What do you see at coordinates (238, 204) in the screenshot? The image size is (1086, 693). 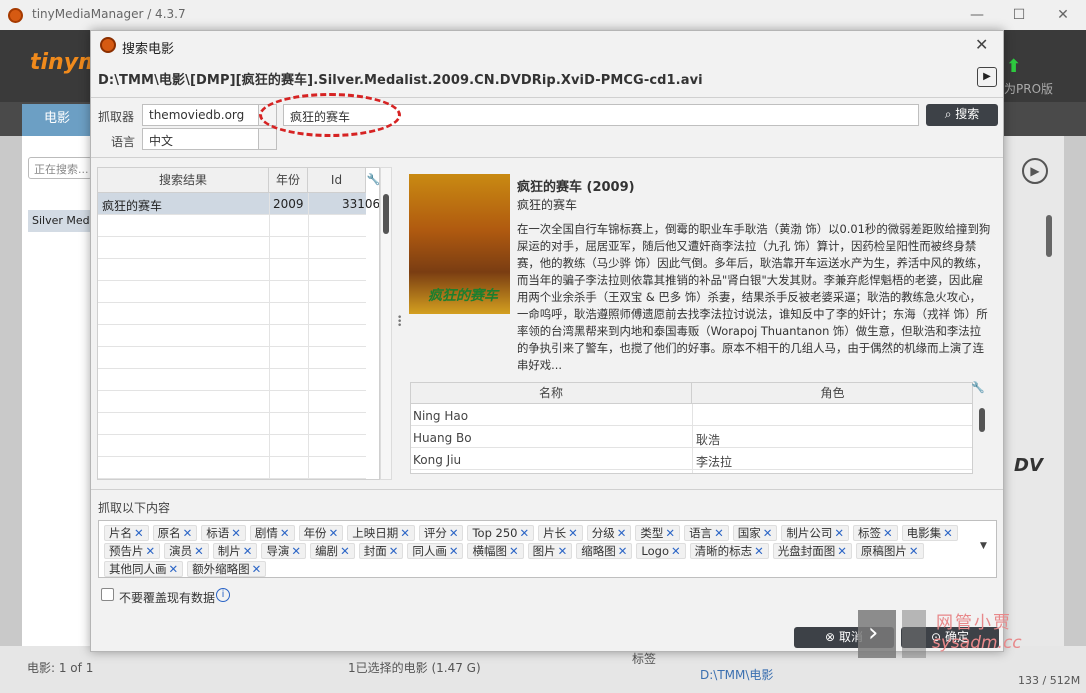 I see `table-row: 疯狂的赛车 2009 33106` at bounding box center [238, 204].